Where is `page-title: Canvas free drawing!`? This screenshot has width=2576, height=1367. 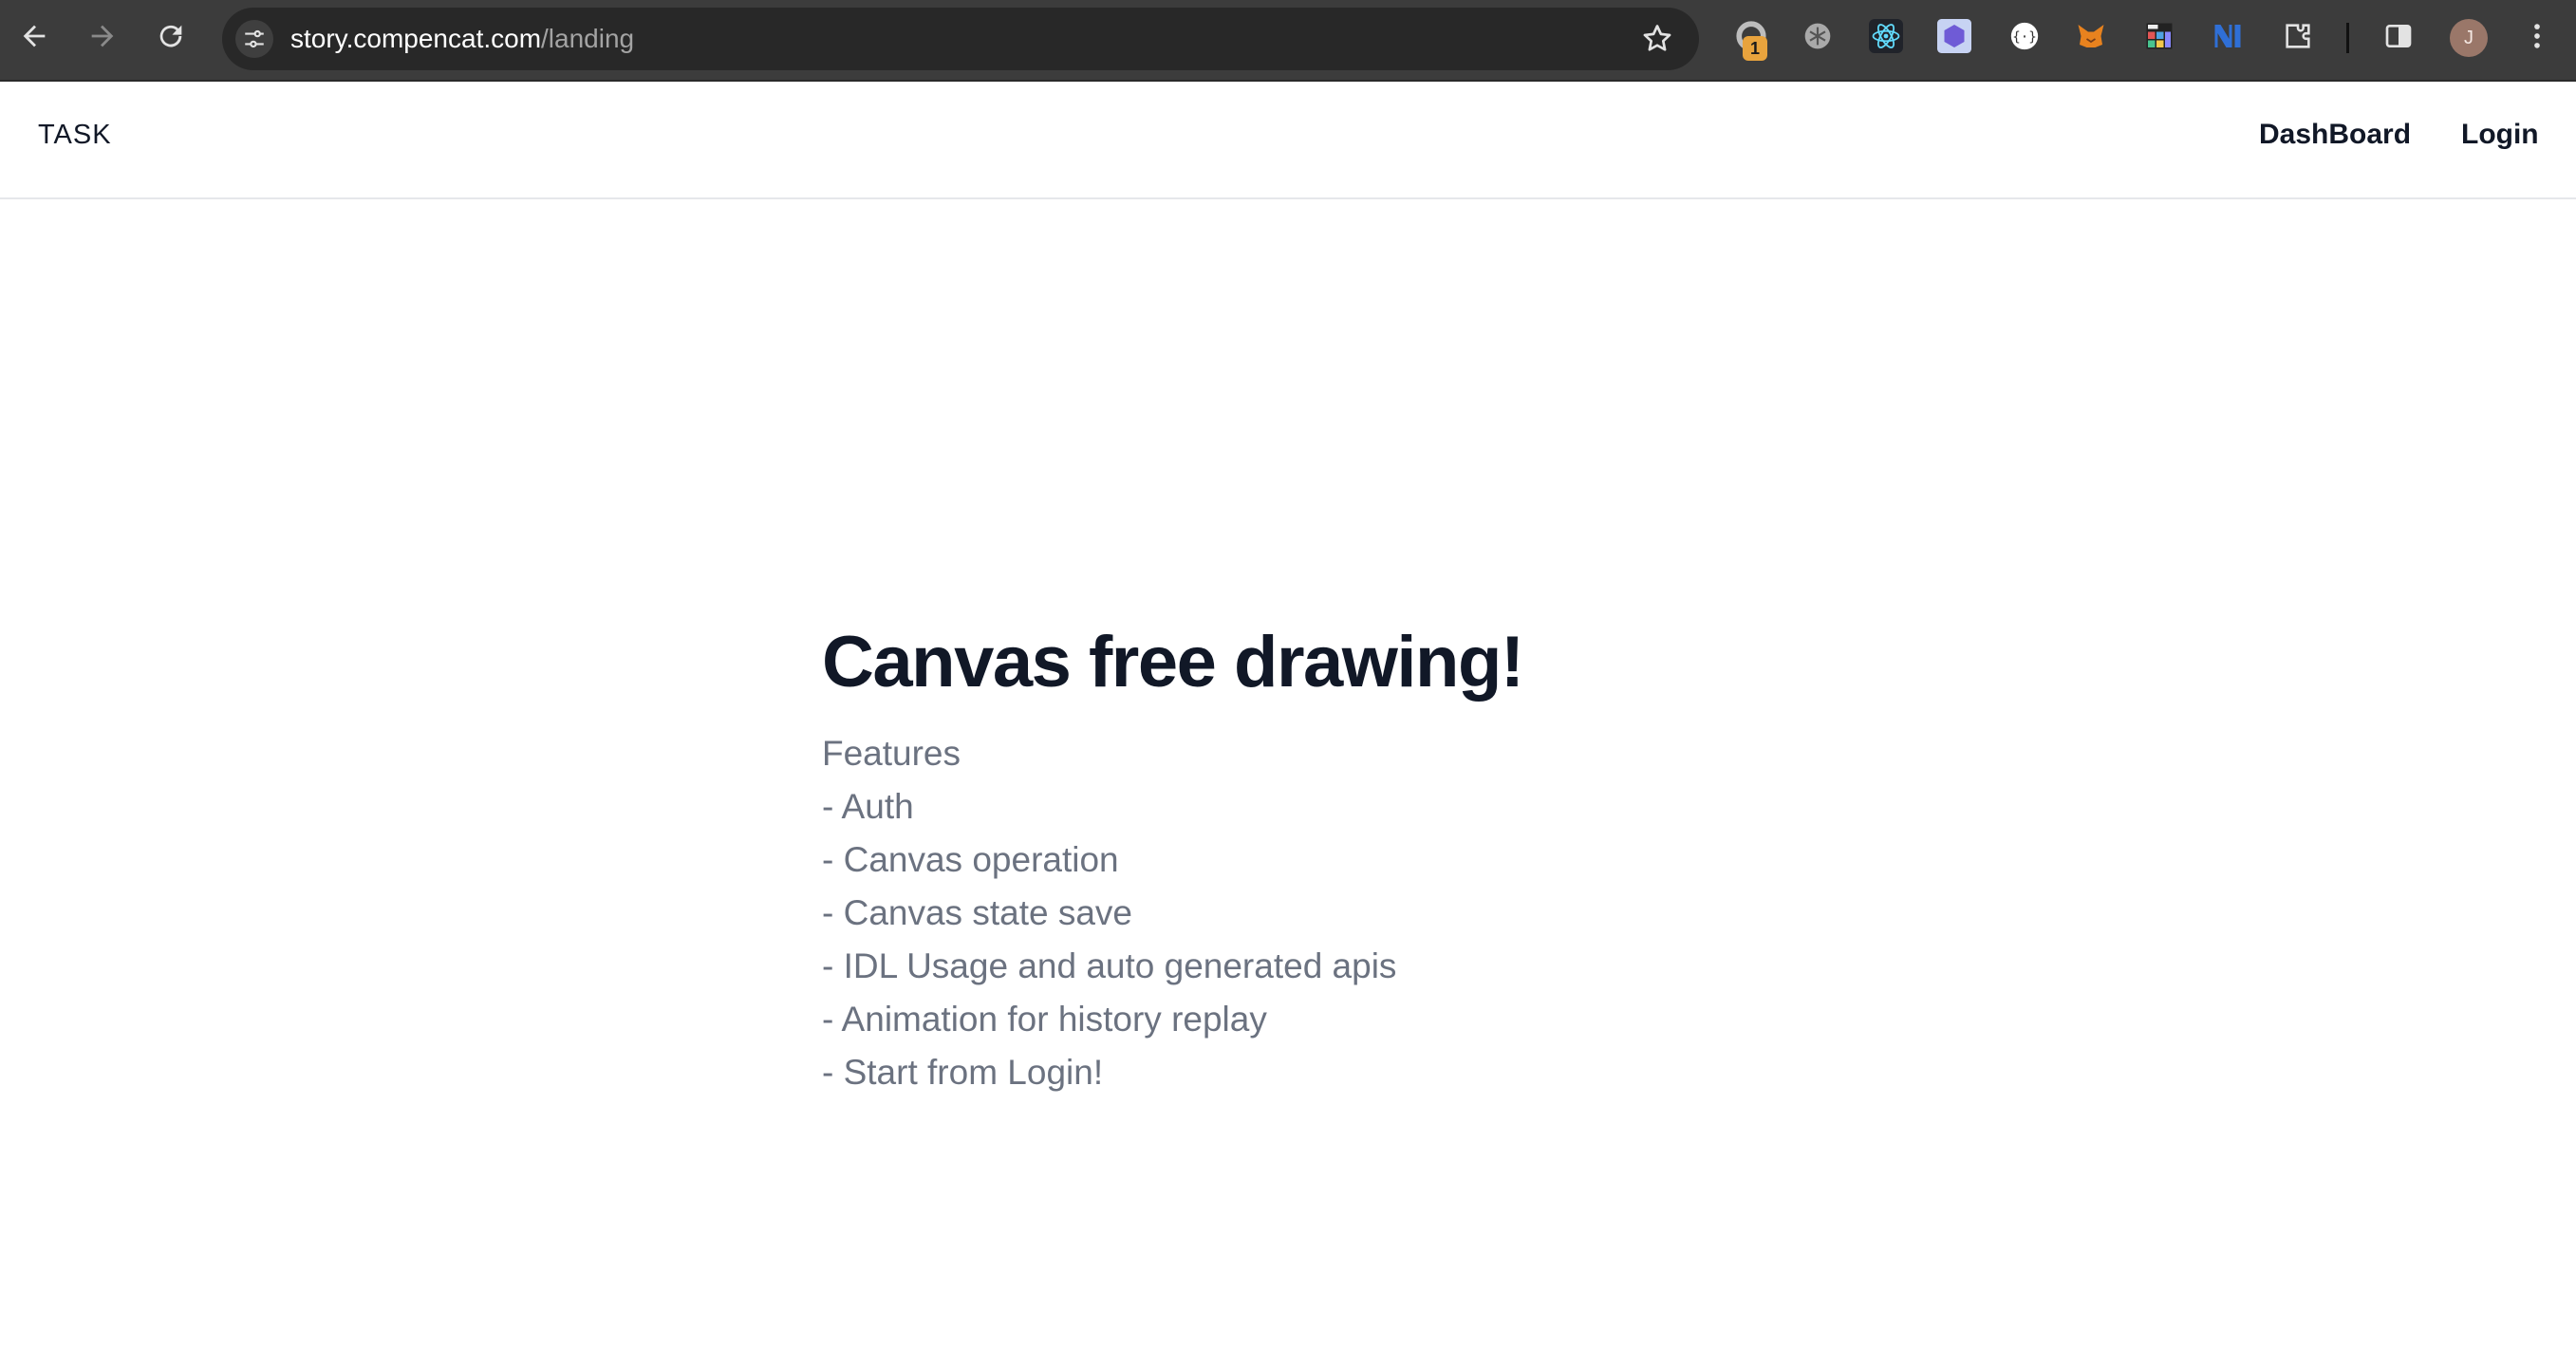 page-title: Canvas free drawing! is located at coordinates (1173, 662).